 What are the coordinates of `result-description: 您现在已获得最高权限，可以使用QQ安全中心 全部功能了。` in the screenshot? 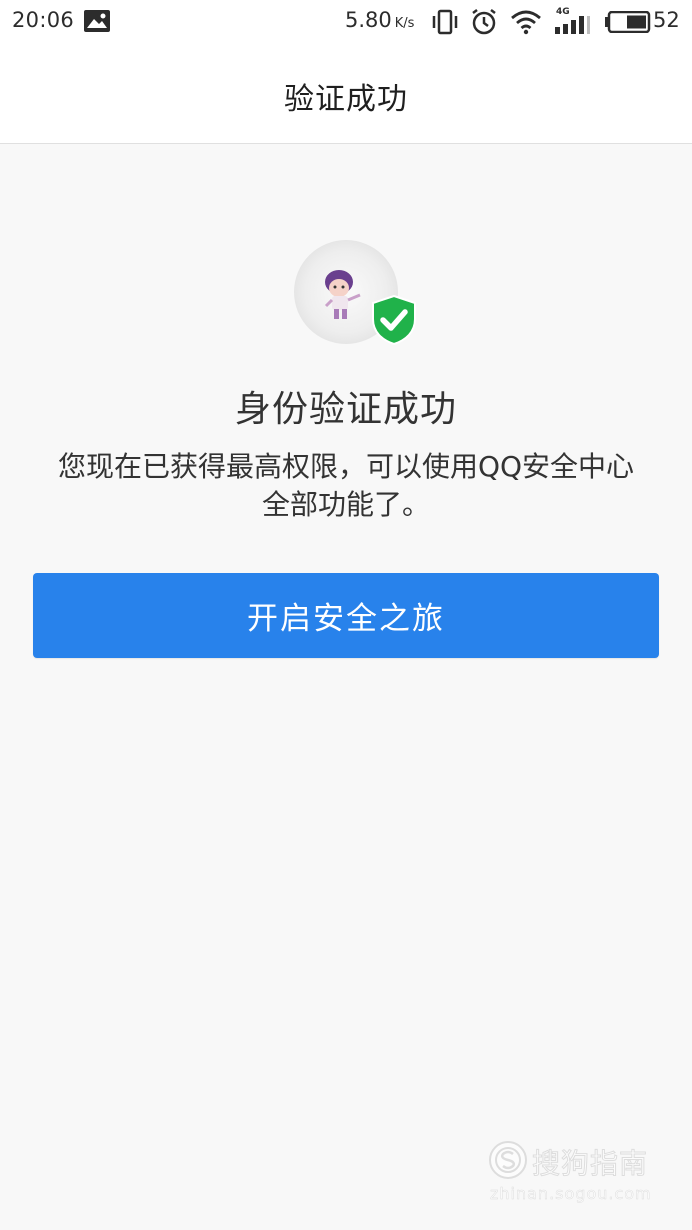 It's located at (346, 486).